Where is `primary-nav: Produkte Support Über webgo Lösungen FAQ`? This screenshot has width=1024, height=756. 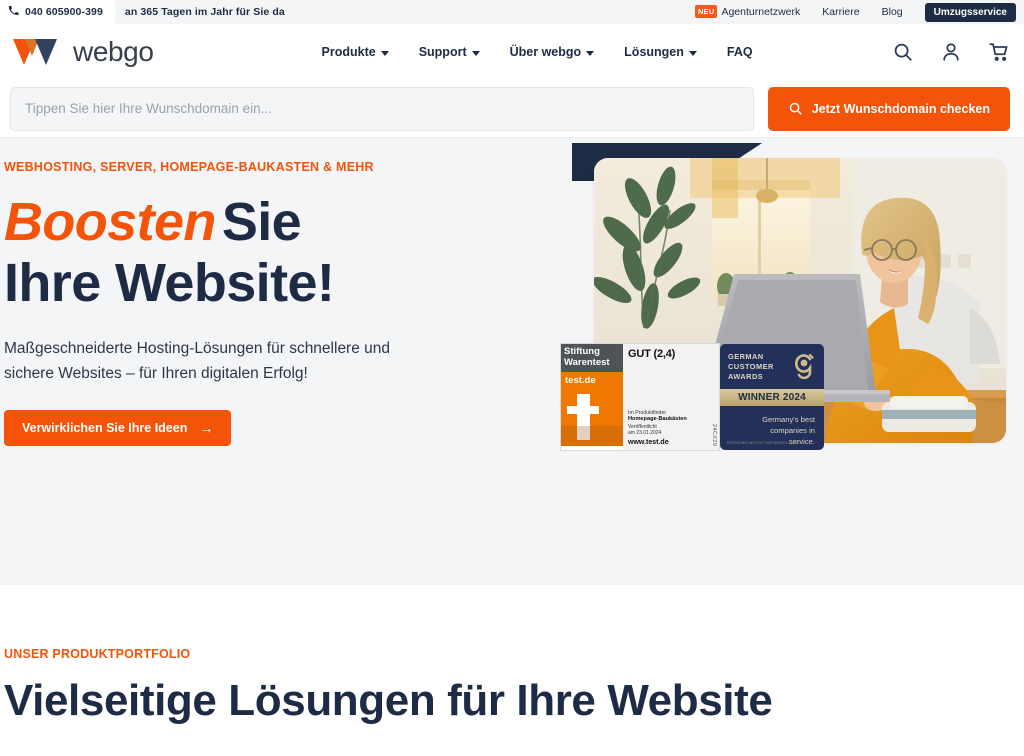 primary-nav: Produkte Support Über webgo Lösungen FAQ is located at coordinates (537, 52).